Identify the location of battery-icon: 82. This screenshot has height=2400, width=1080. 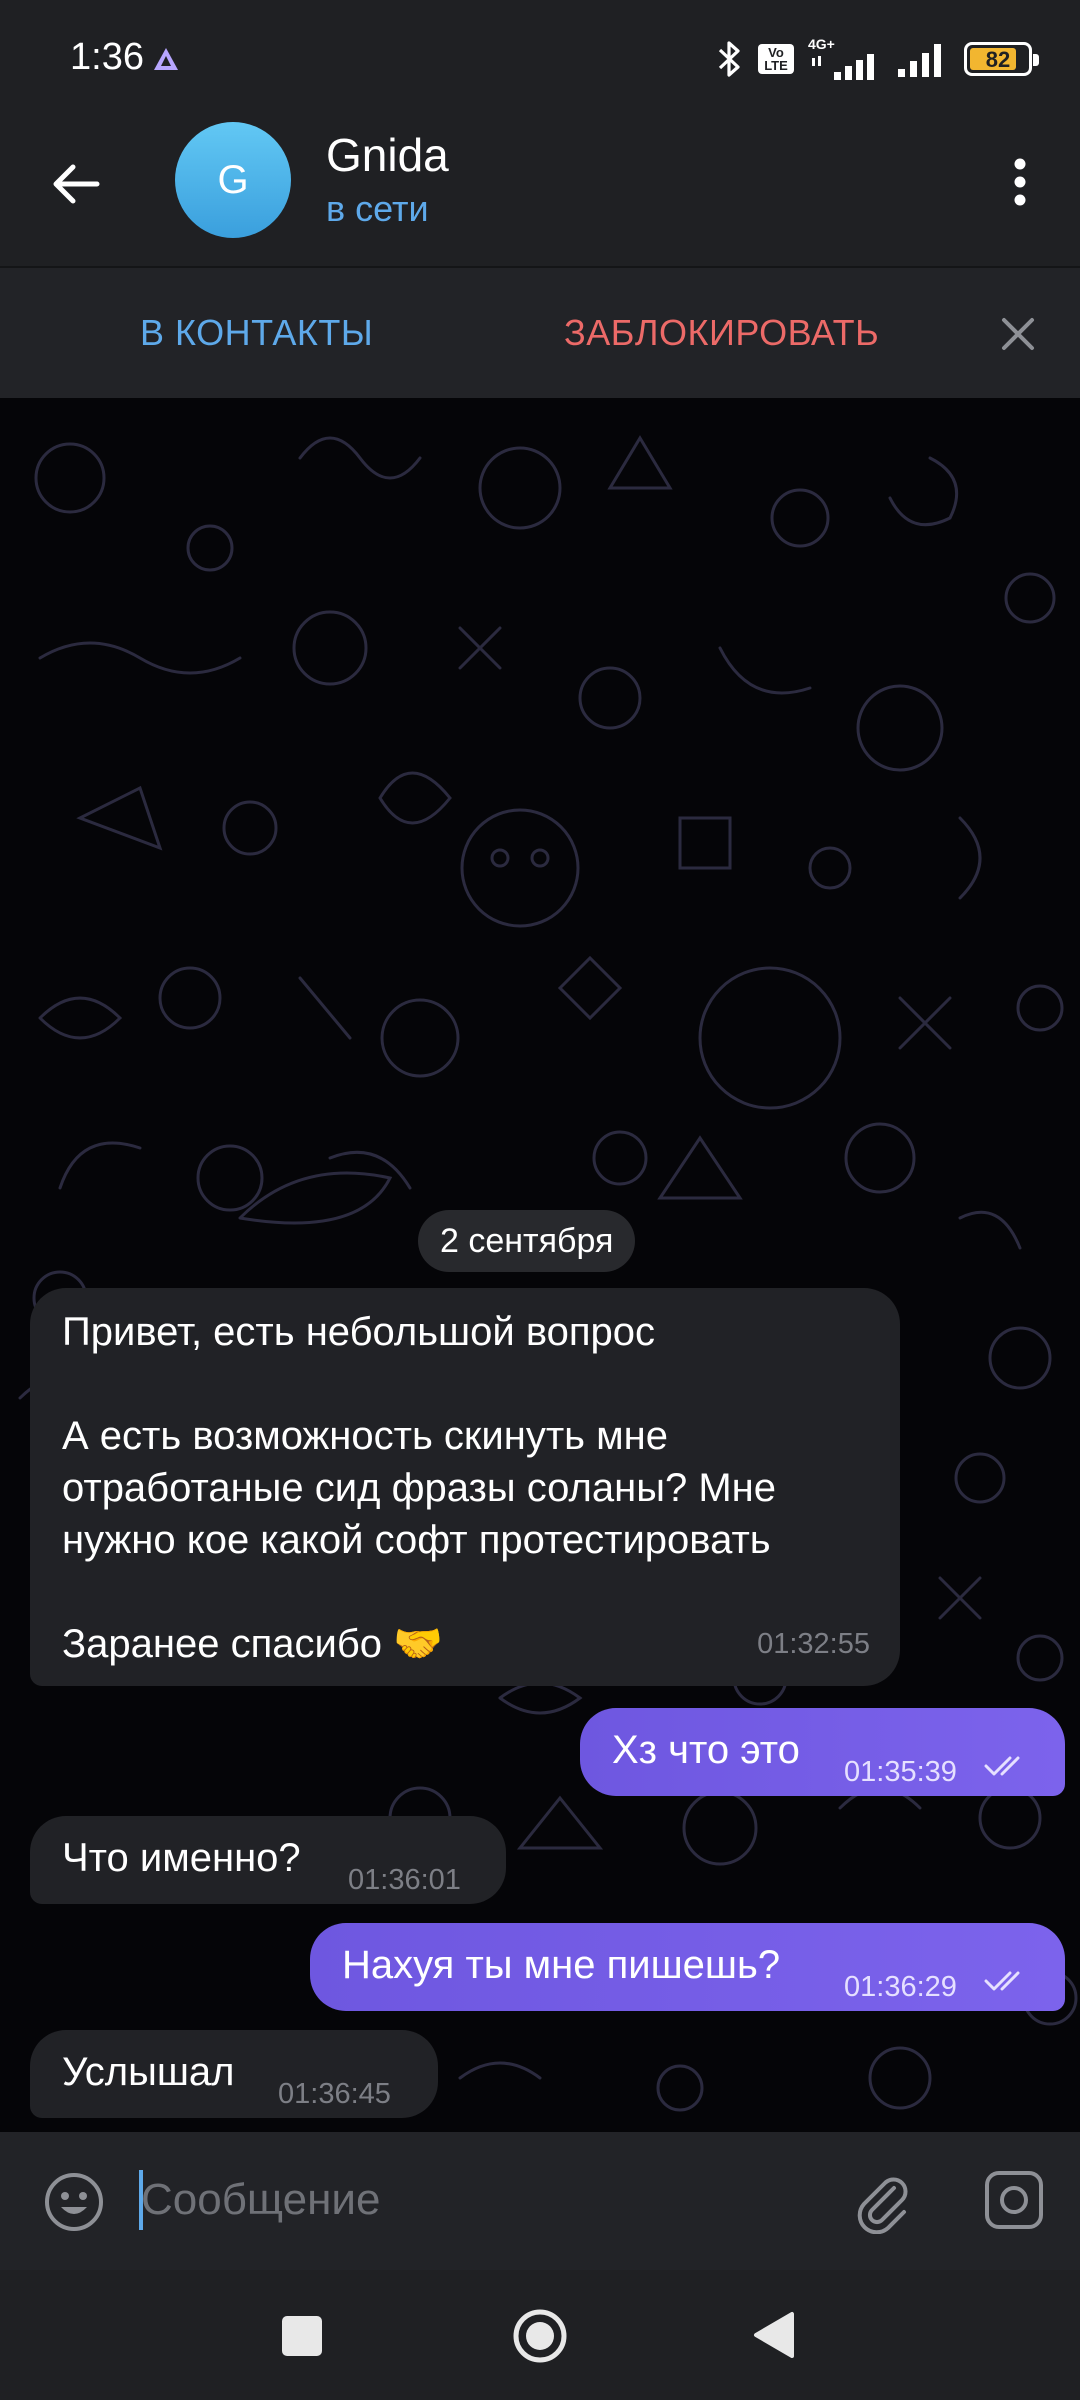
(1001, 59).